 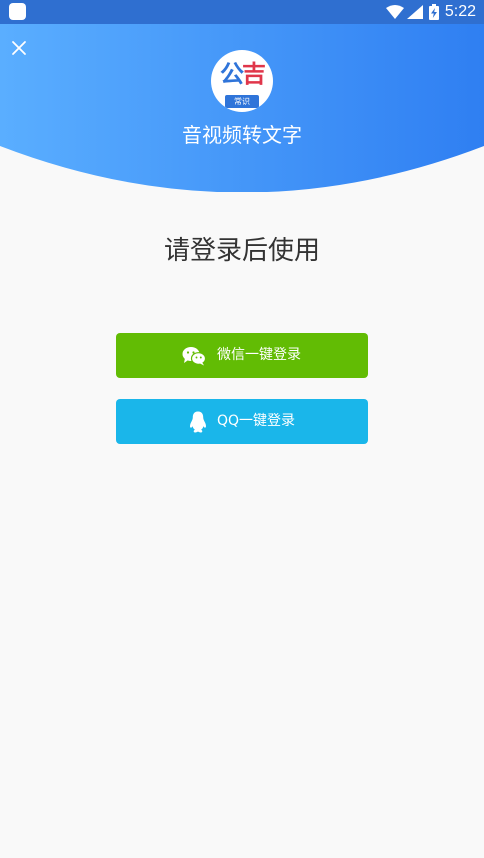 I want to click on wechat-icon, so click(x=194, y=356).